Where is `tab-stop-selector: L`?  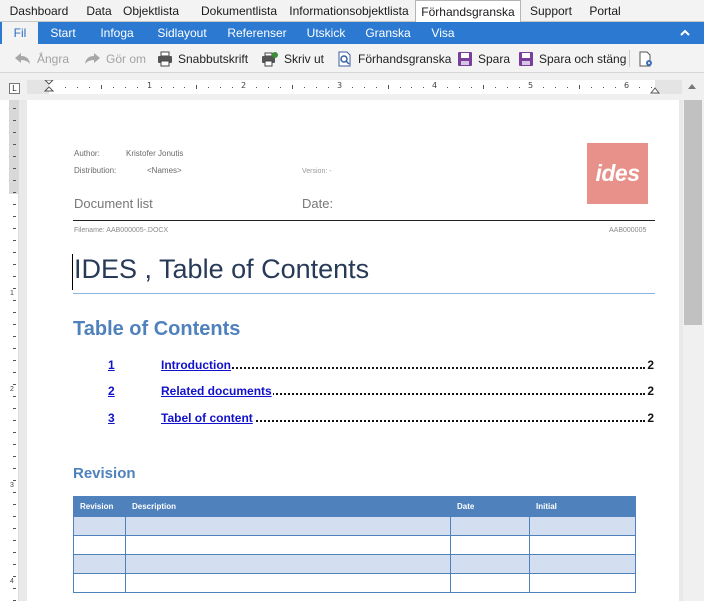
tab-stop-selector: L is located at coordinates (14, 88).